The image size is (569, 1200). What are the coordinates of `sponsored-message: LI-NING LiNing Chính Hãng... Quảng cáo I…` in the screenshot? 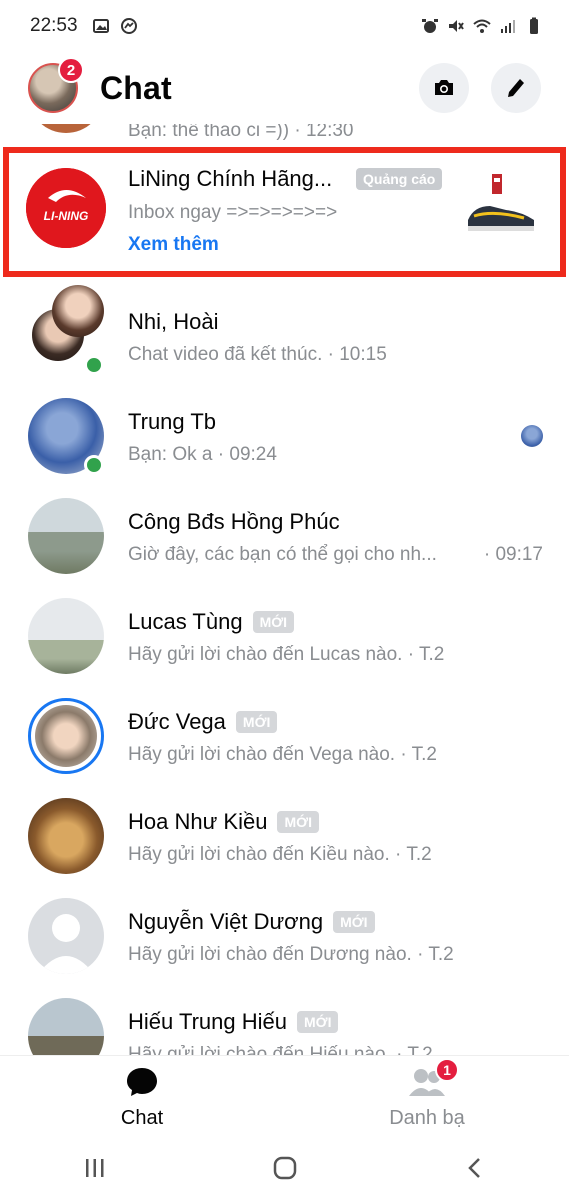 It's located at (284, 212).